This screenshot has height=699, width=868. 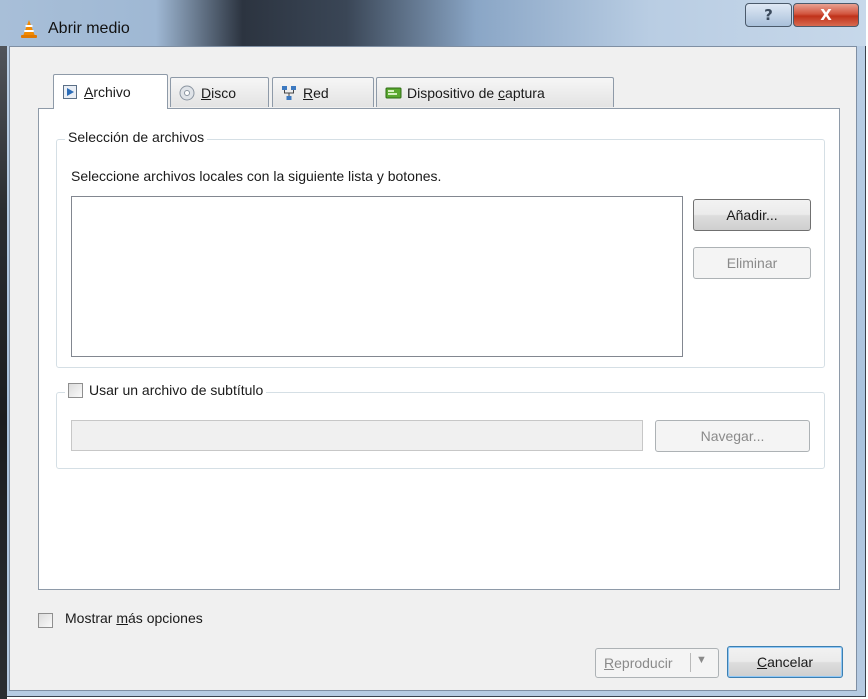 I want to click on window-title: Abrir medio, so click(x=89, y=28).